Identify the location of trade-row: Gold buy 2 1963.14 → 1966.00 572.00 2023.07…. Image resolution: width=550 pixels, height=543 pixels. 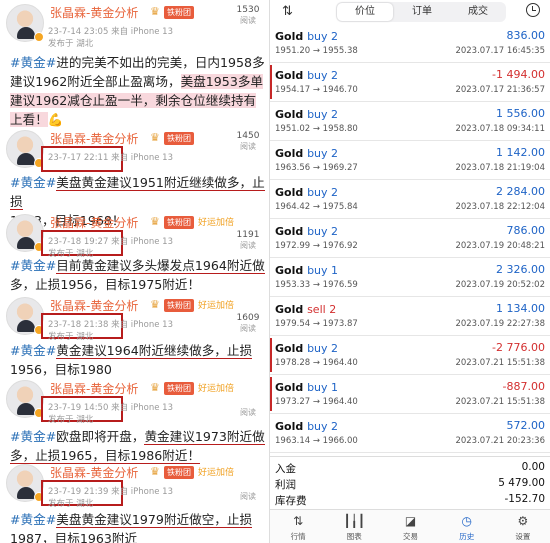
(410, 433).